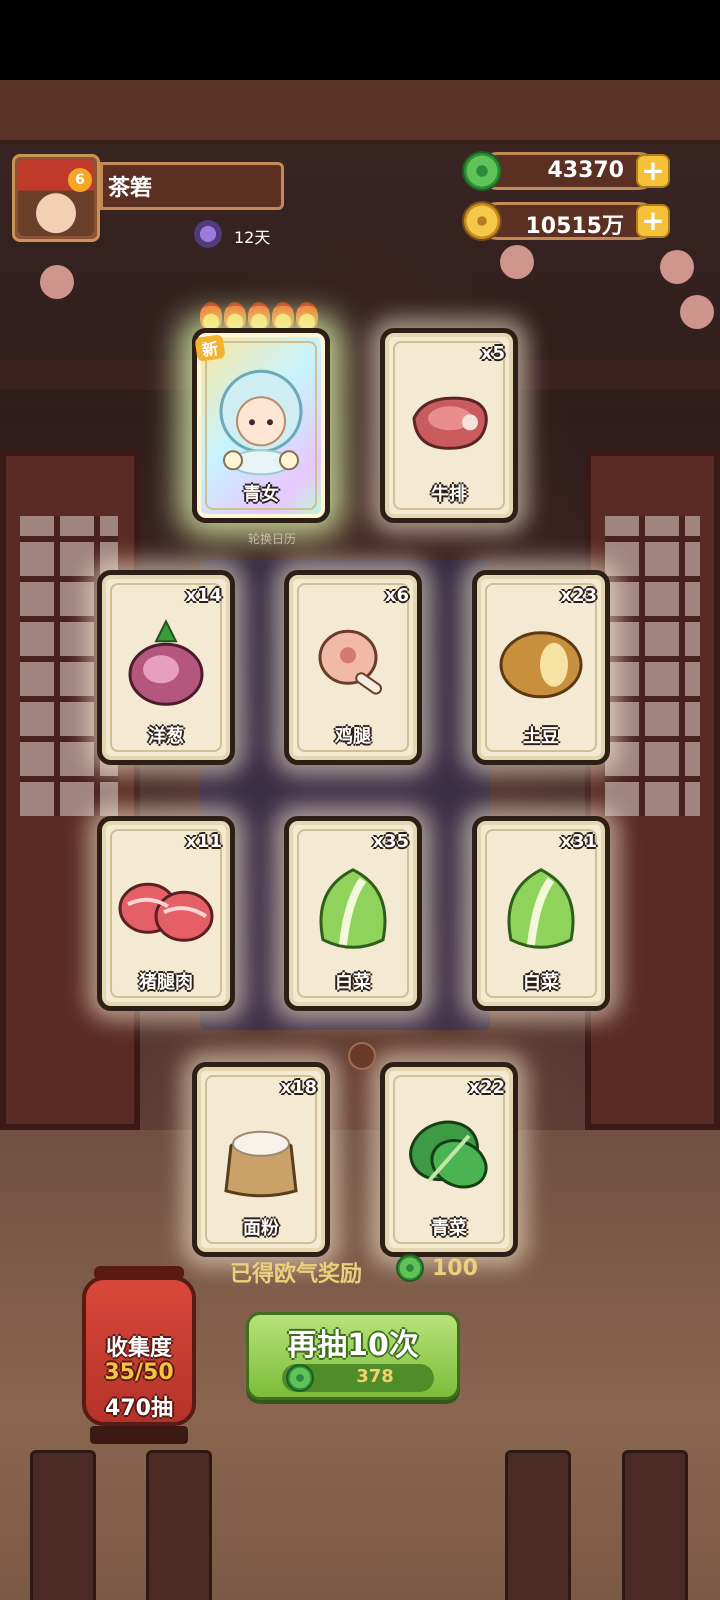  I want to click on character-qingnv-icon, so click(261, 423).